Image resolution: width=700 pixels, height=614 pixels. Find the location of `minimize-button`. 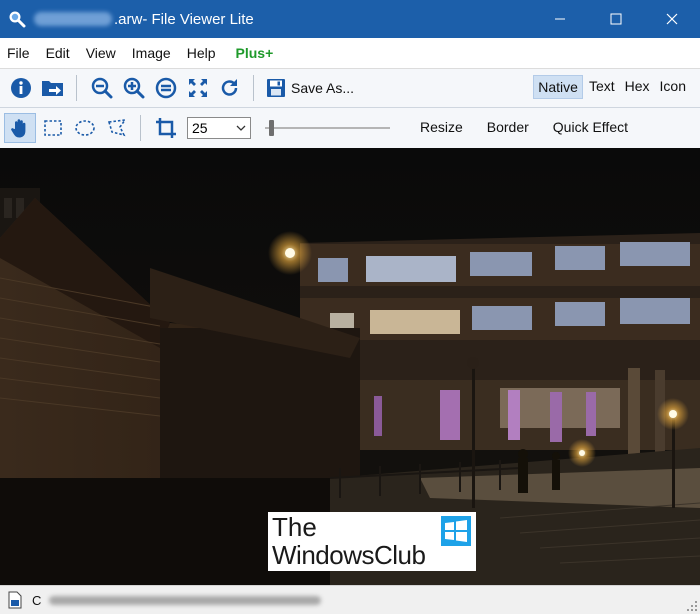

minimize-button is located at coordinates (560, 19).